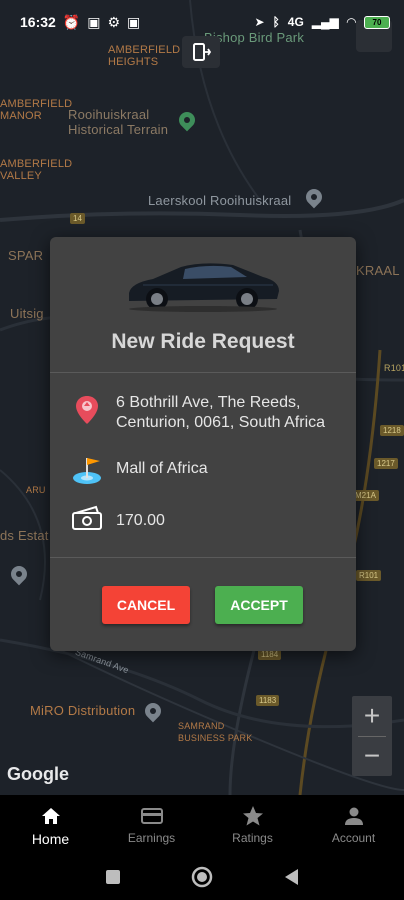  Describe the element at coordinates (351, 22) in the screenshot. I see `wifi-icon: ◠` at that location.